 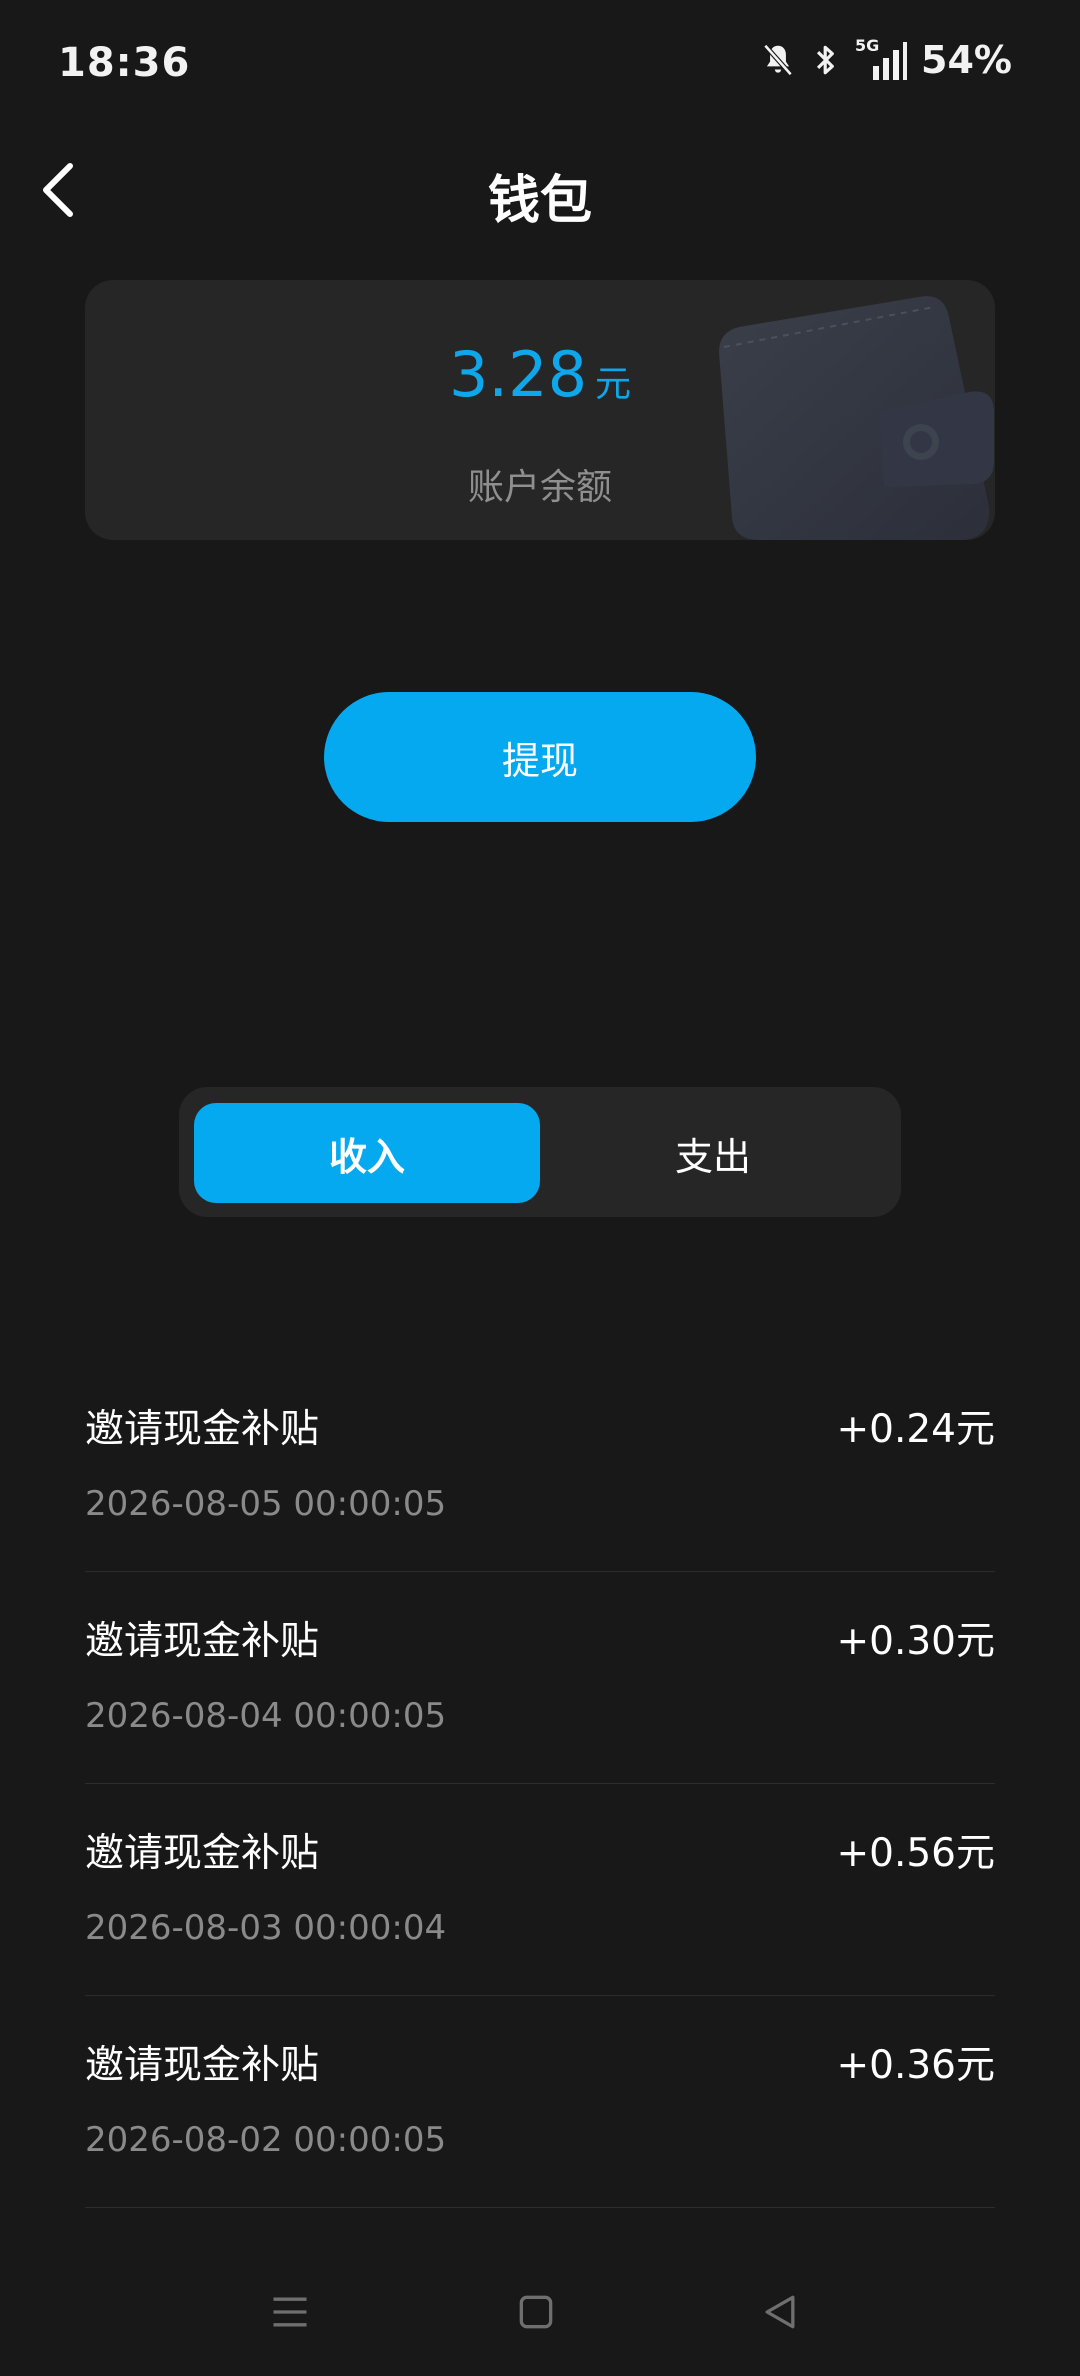 I want to click on transaction-time: 2026-08-03 00:00:04, so click(x=266, y=1928).